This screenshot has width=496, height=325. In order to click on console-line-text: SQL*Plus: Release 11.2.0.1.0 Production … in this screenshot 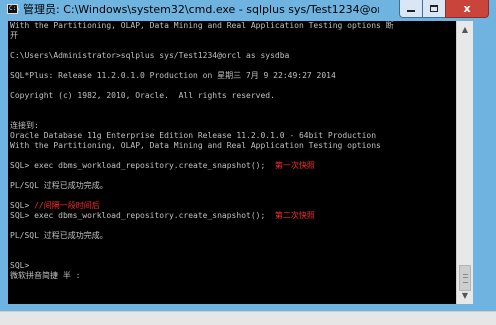, I will do `click(173, 75)`.